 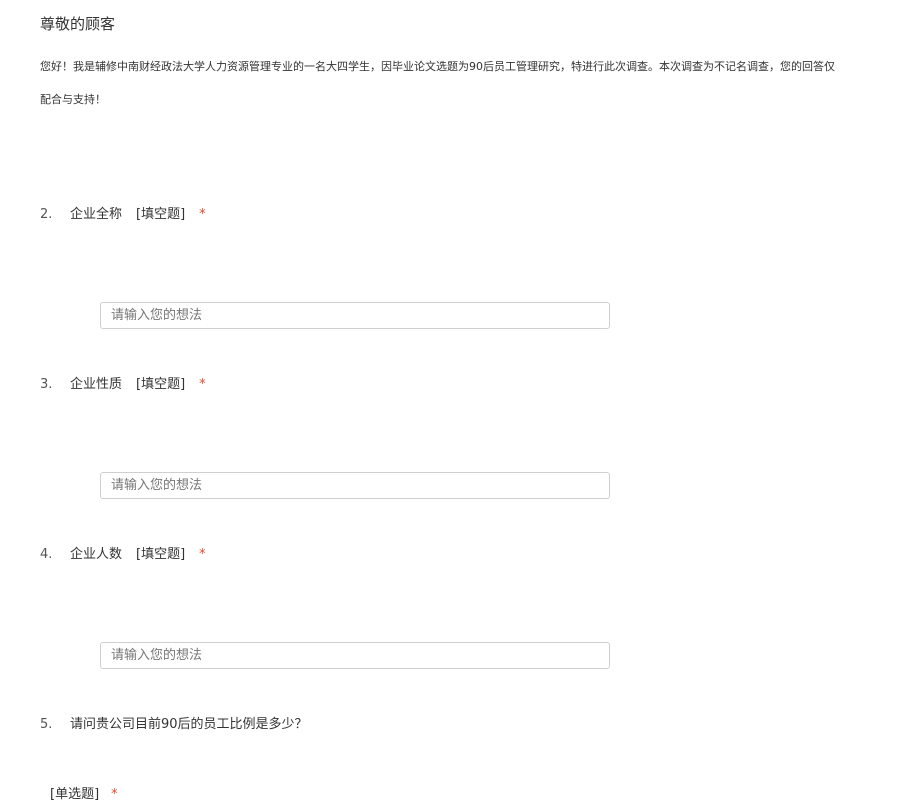 I want to click on question-number: 4., so click(x=46, y=554).